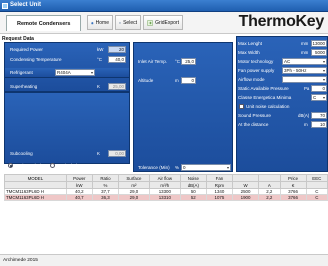  What do you see at coordinates (146, 80) in the screenshot?
I see `altitude-label: Altitude` at bounding box center [146, 80].